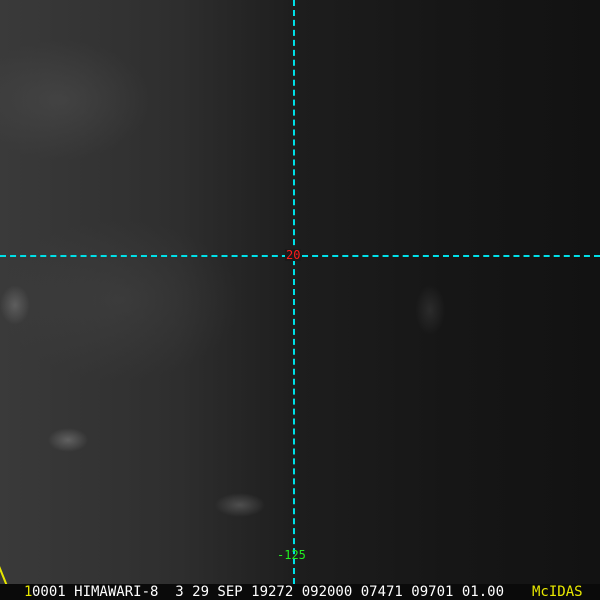  Describe the element at coordinates (291, 555) in the screenshot. I see `longitude-label: -125` at that location.